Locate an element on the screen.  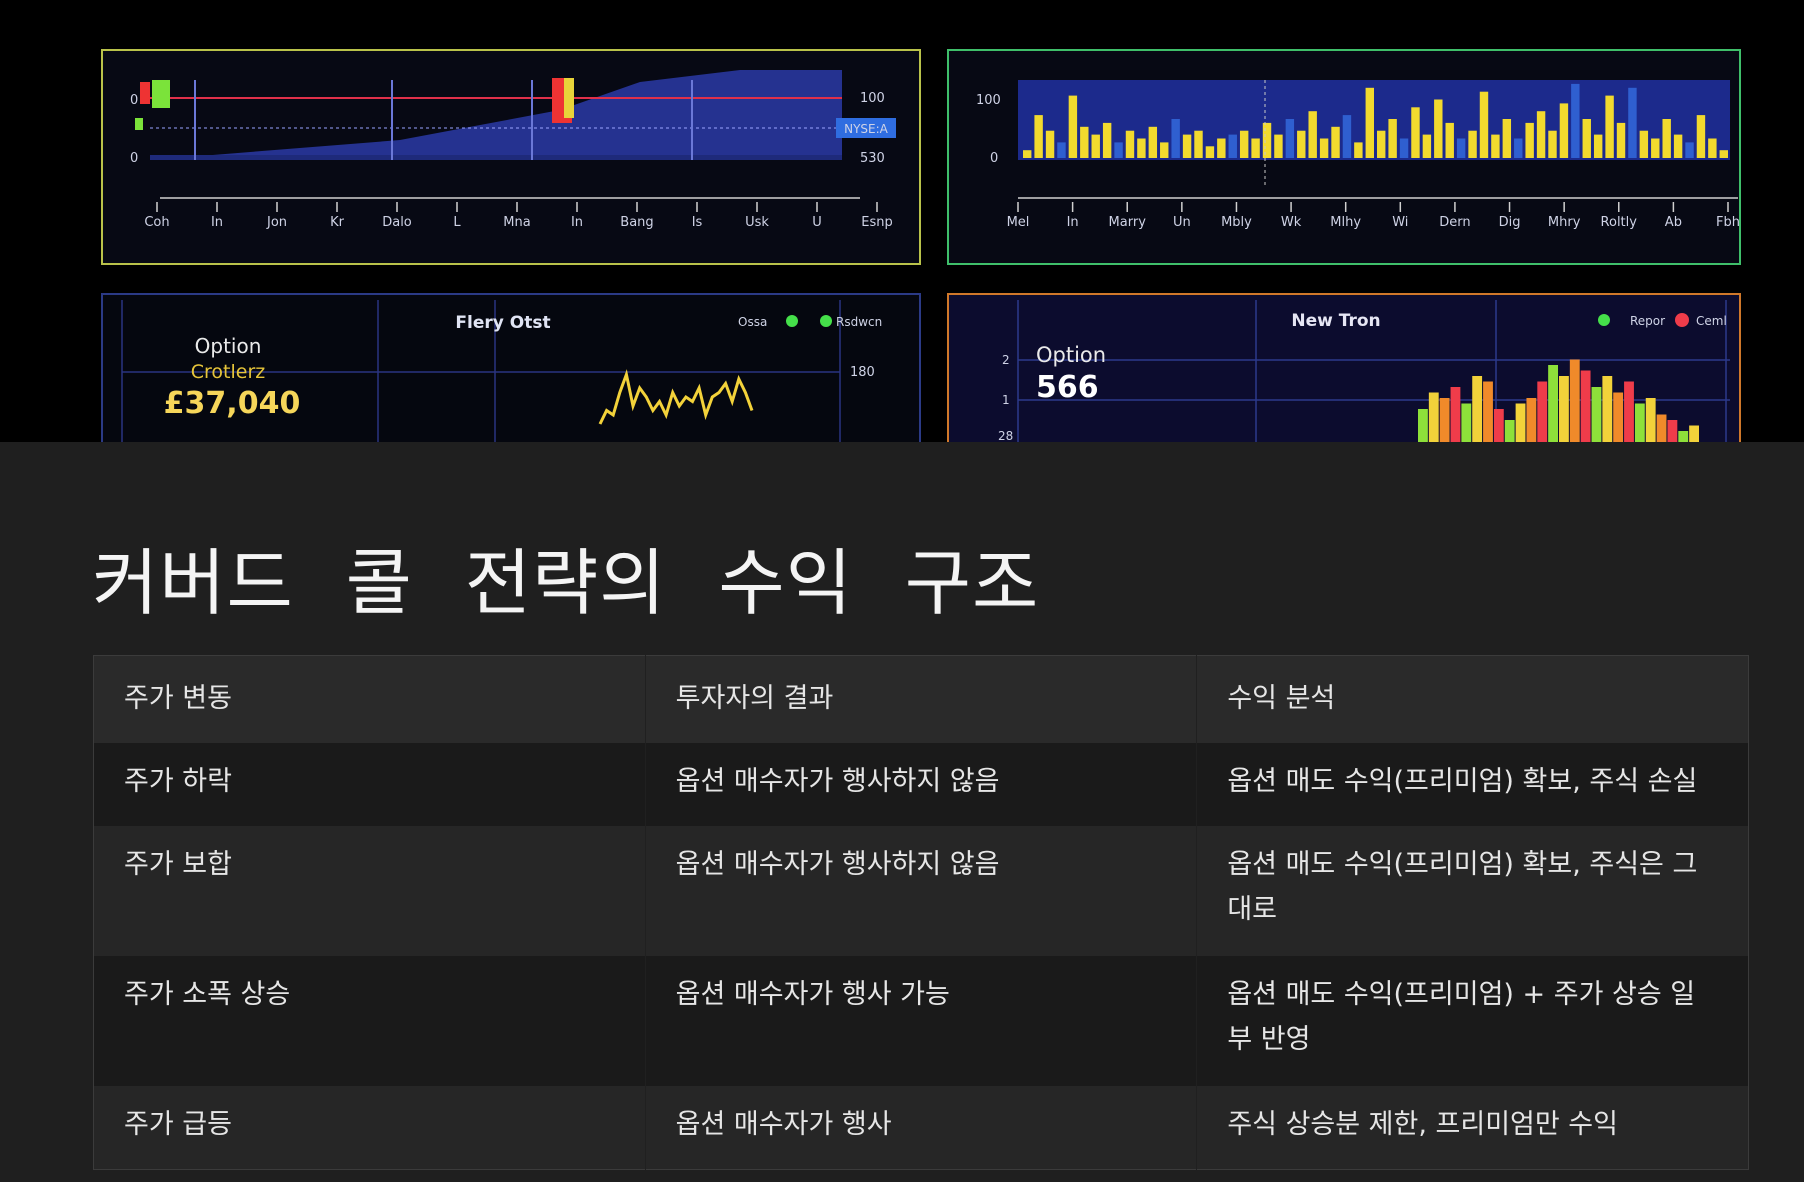
x-tick-label: Wi is located at coordinates (1400, 222).